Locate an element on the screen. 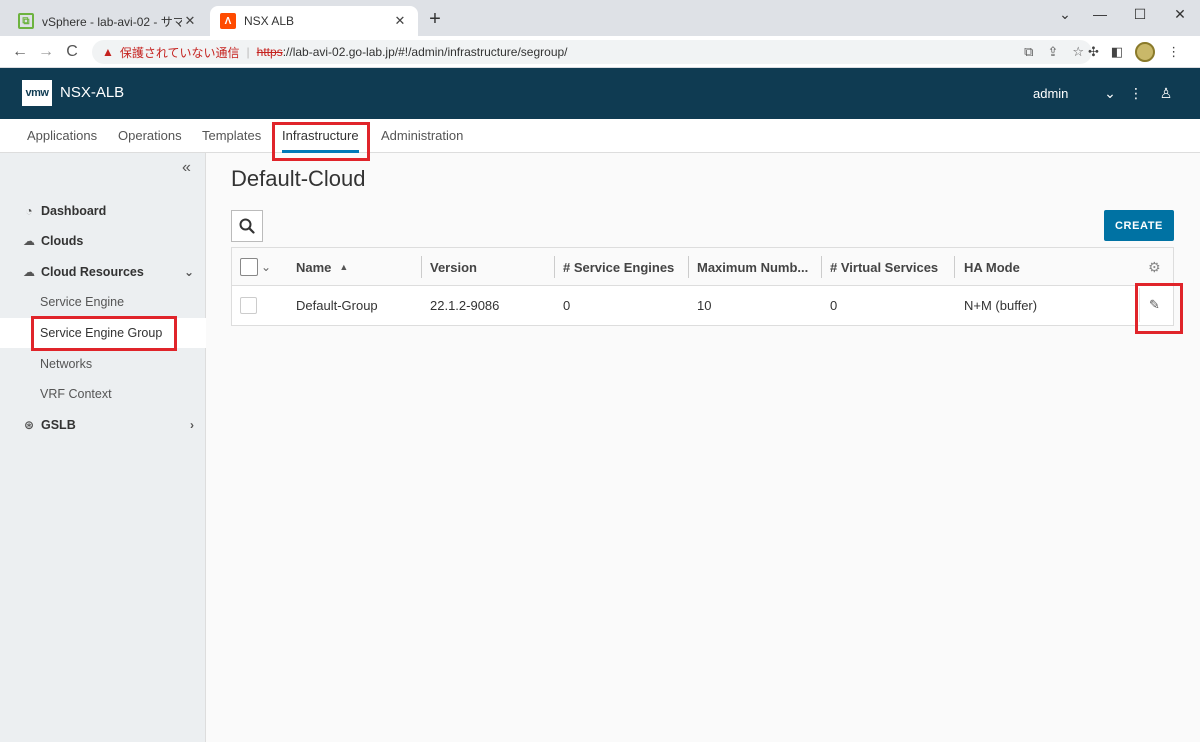 This screenshot has height=742, width=1200. chevron-right-icon: › is located at coordinates (192, 425).